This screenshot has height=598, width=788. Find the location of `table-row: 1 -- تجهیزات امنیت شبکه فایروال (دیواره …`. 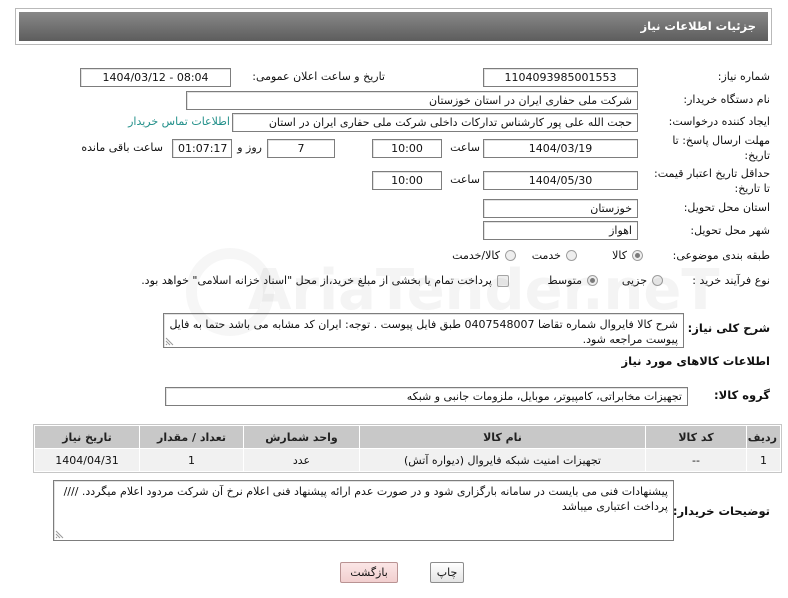

table-row: 1 -- تجهیزات امنیت شبکه فایروال (دیواره … is located at coordinates (407, 460).